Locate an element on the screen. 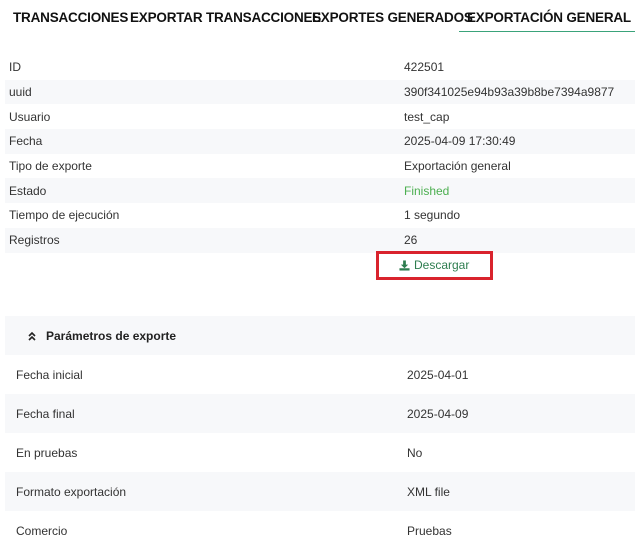  detail-value: Exportación general is located at coordinates (457, 166).